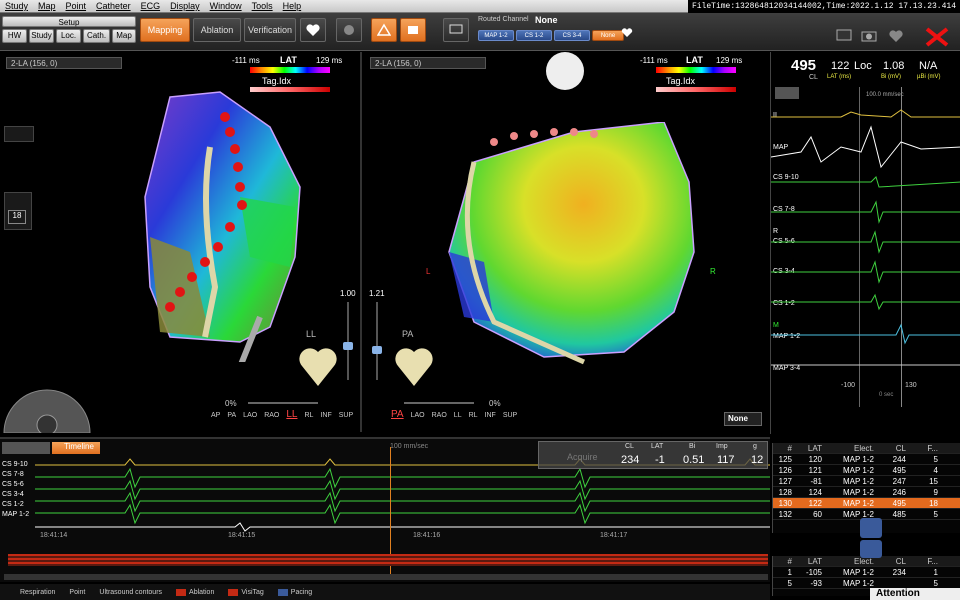 This screenshot has width=960, height=600. Describe the element at coordinates (271, 416) in the screenshot. I see `left-view-rao: RAO` at that location.